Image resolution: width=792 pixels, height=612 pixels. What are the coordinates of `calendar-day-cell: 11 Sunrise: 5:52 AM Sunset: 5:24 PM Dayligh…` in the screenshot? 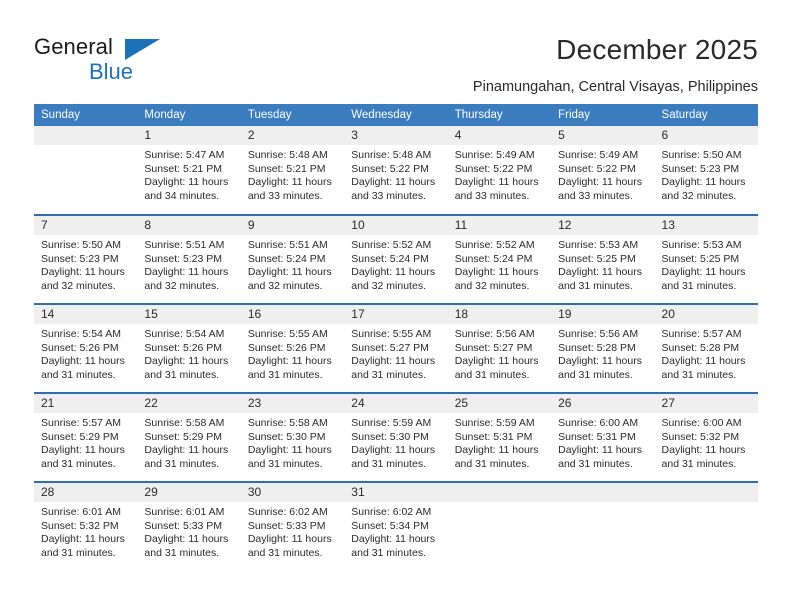 It's located at (499, 259).